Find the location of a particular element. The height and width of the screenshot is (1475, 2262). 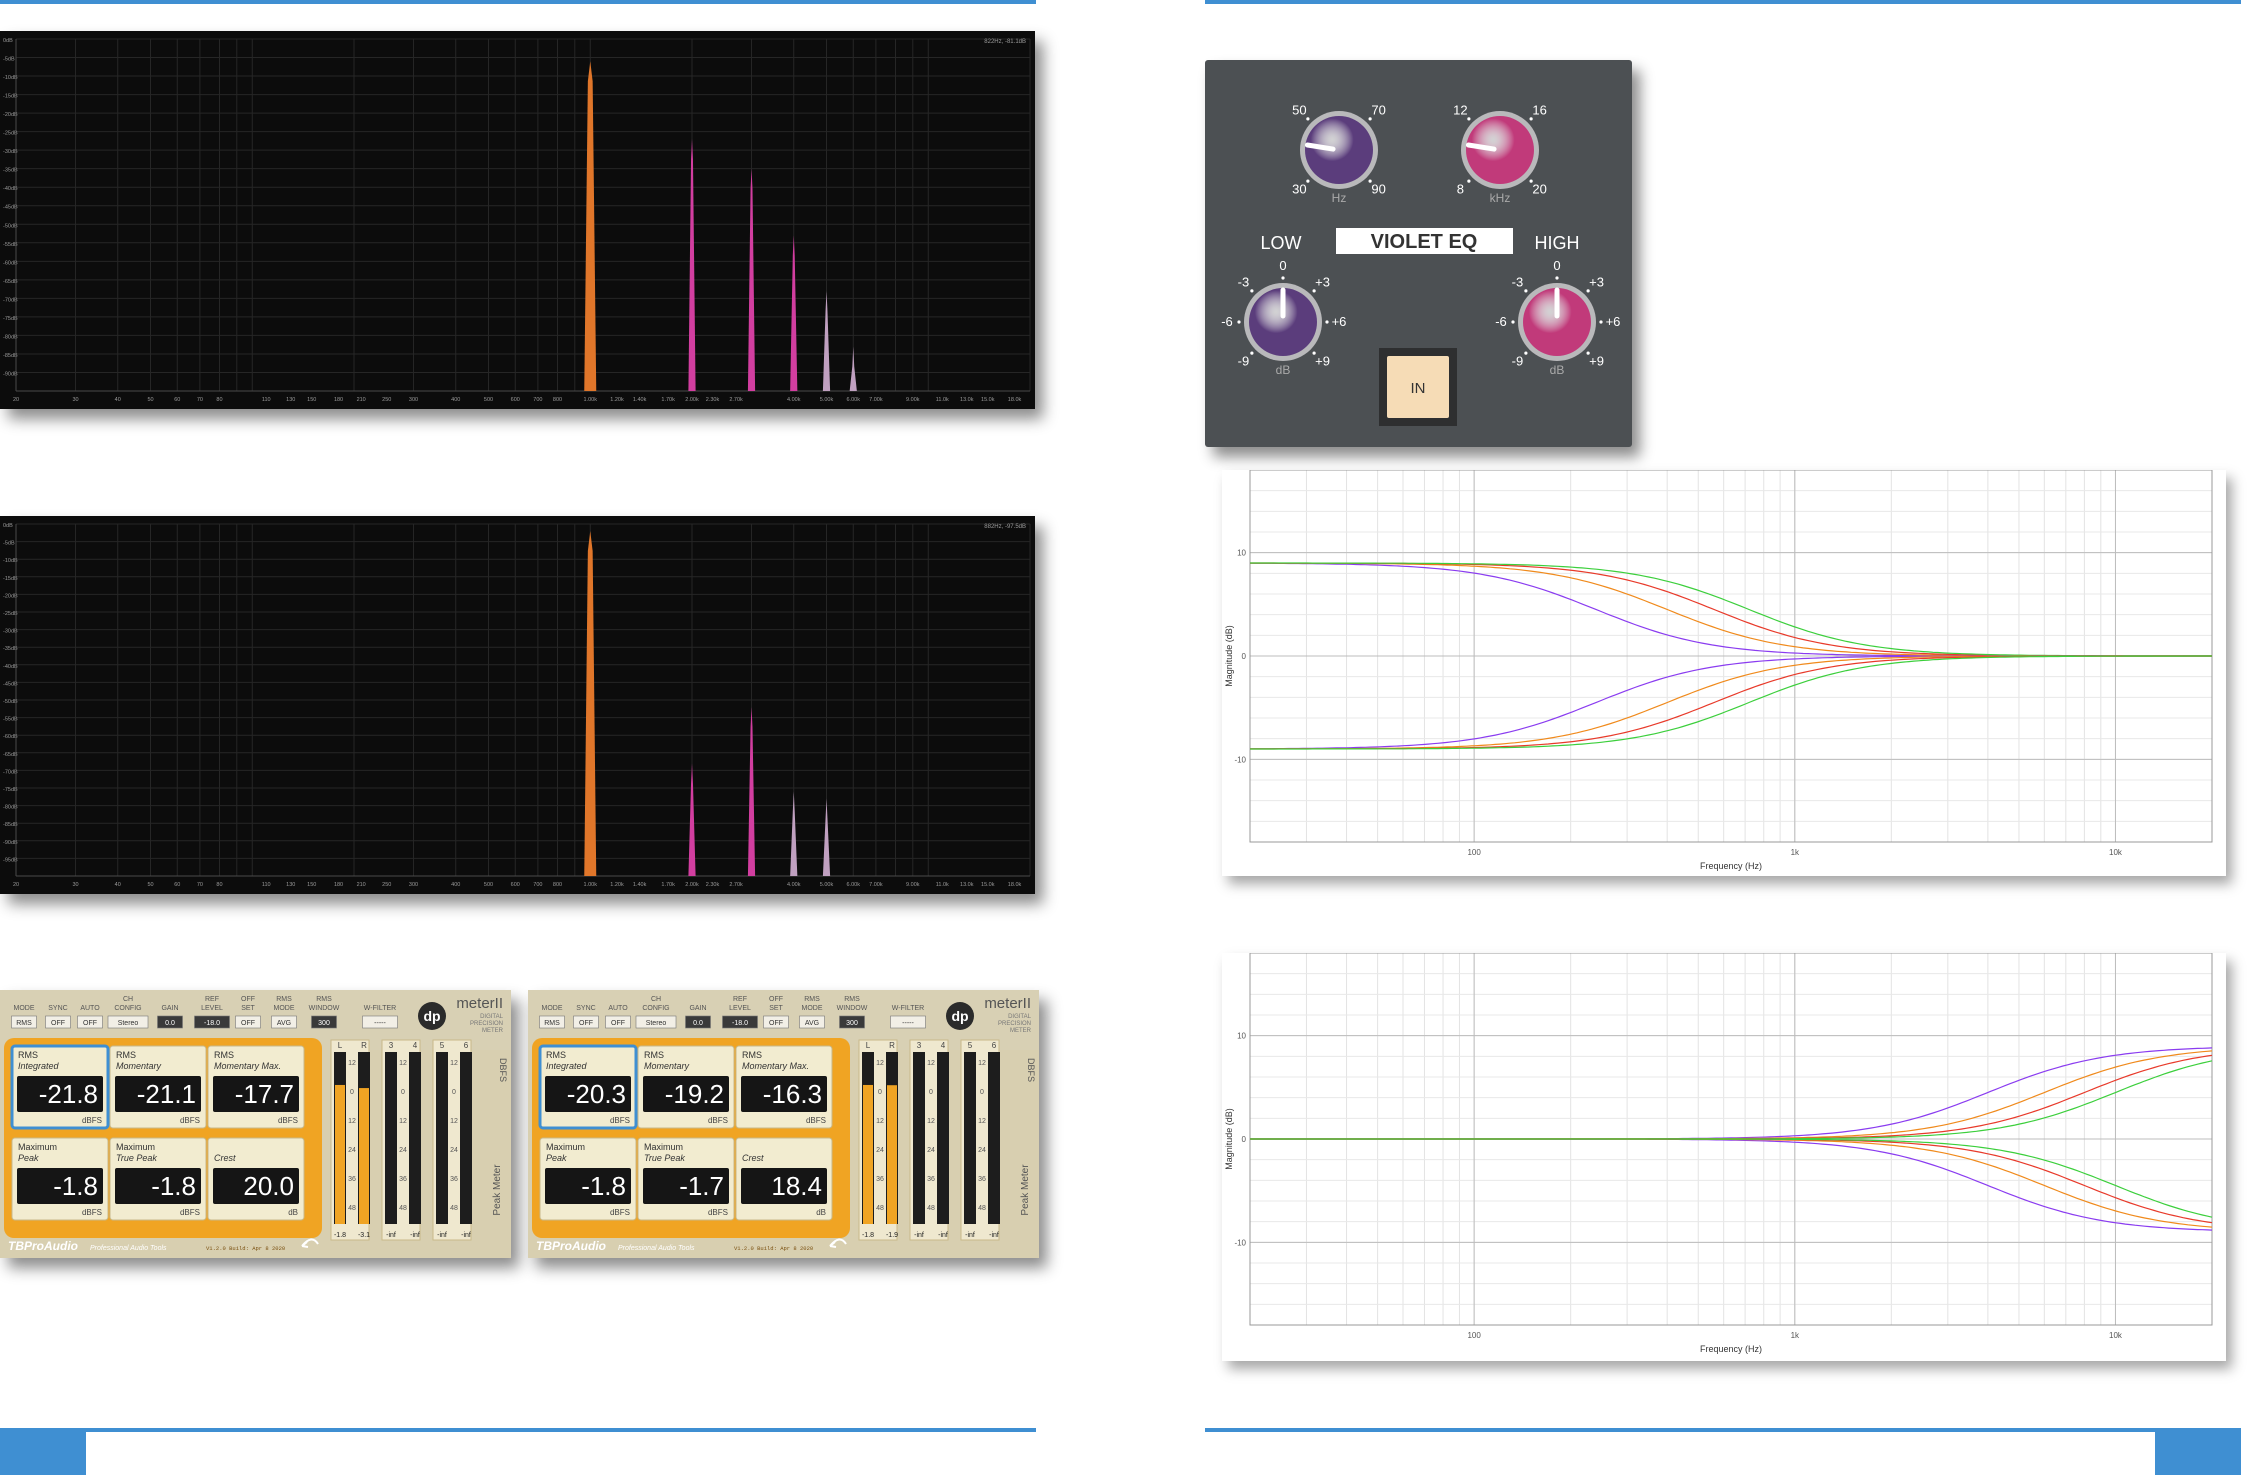

header-label: OFF is located at coordinates (776, 999).